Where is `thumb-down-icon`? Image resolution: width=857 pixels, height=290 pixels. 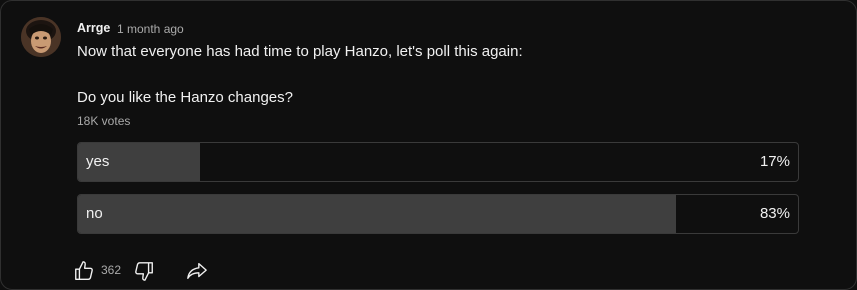
thumb-down-icon is located at coordinates (144, 271).